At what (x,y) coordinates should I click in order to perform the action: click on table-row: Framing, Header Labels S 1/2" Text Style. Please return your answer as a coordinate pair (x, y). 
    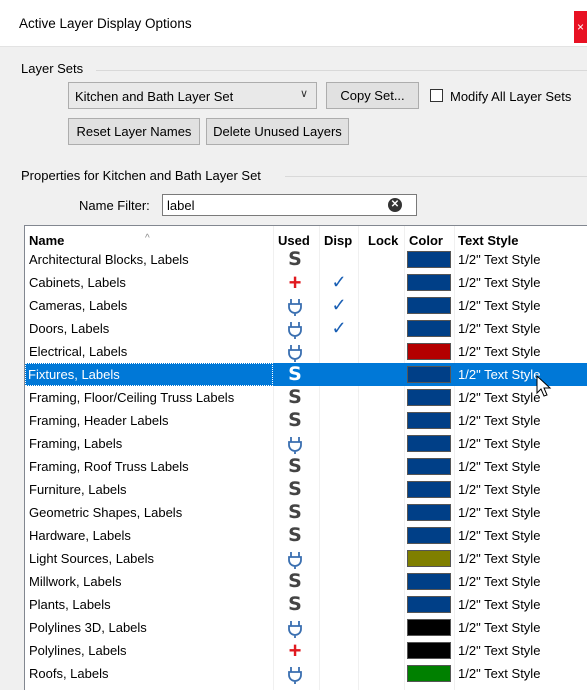
    Looking at the image, I should click on (306, 420).